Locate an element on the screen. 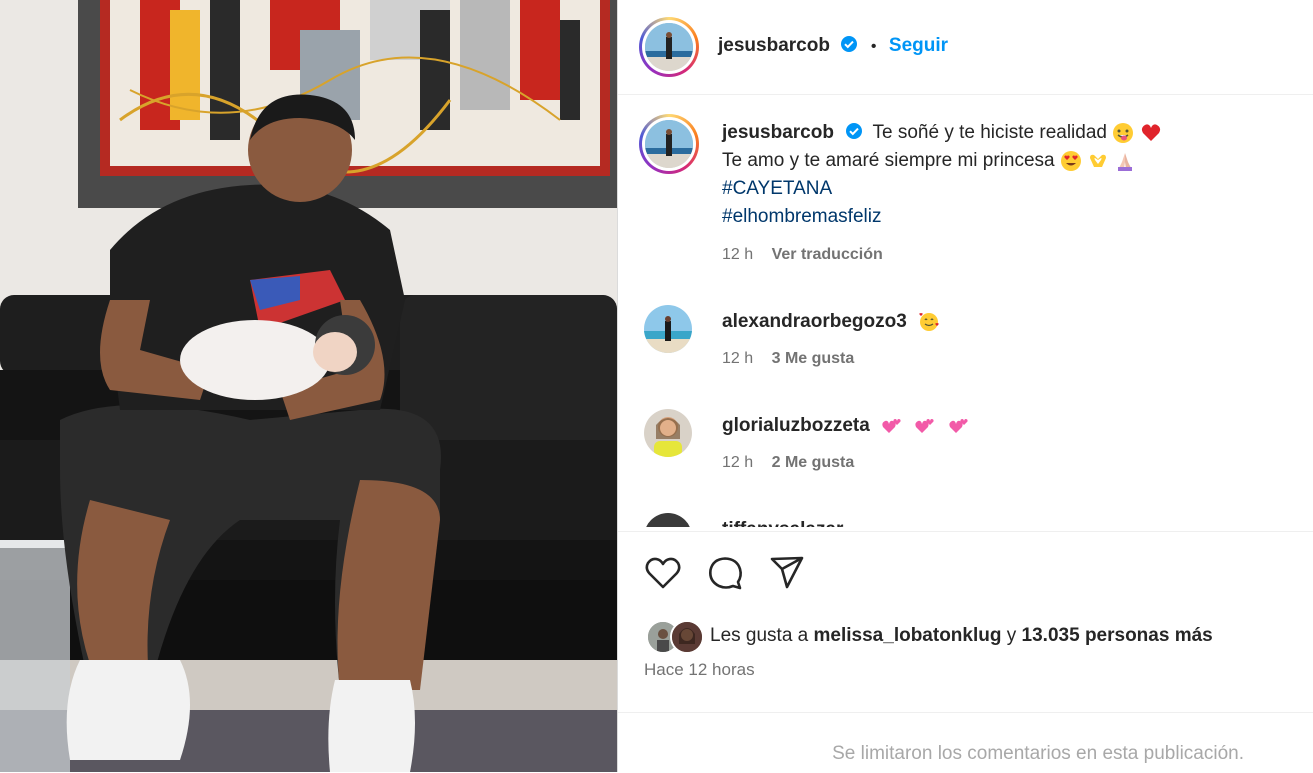  caption-author-avatar is located at coordinates (669, 144).